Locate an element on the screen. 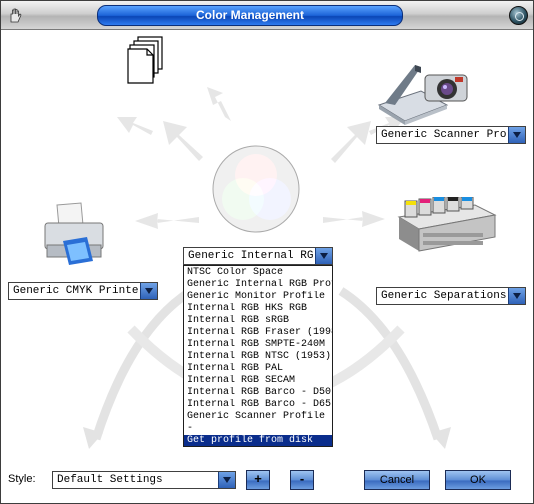 The image size is (534, 504). remove-style-button: - is located at coordinates (302, 480).